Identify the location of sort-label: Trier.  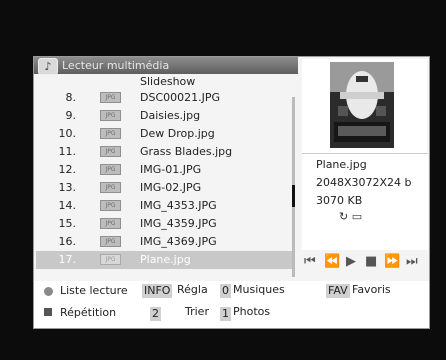
(197, 311).